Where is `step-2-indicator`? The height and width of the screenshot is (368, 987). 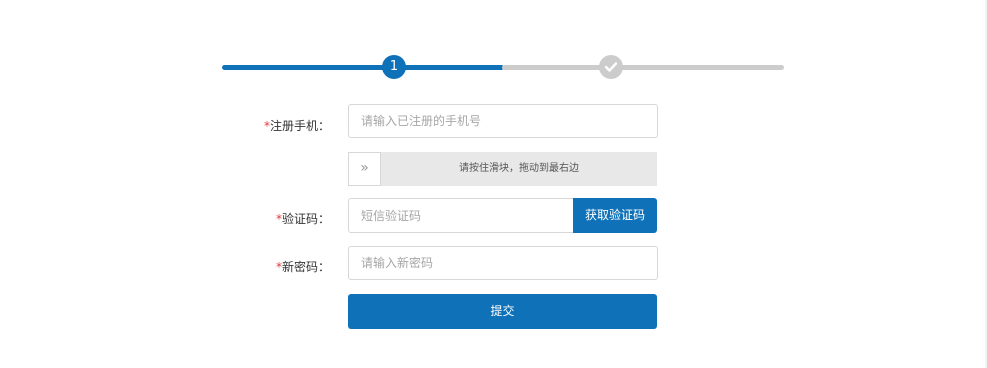 step-2-indicator is located at coordinates (611, 67).